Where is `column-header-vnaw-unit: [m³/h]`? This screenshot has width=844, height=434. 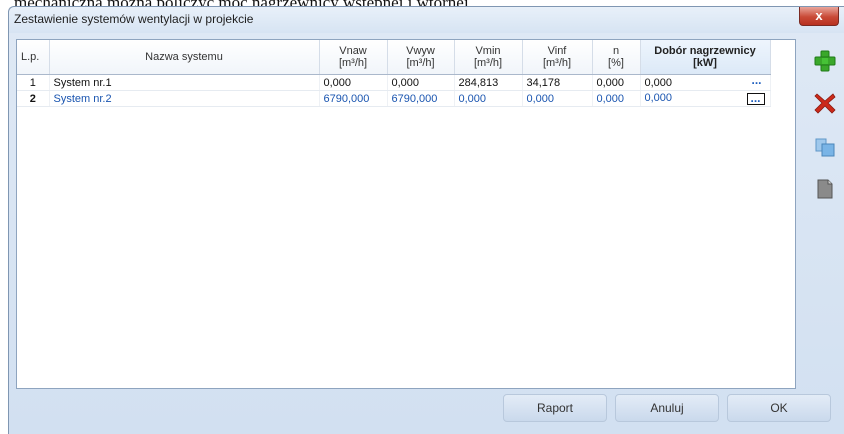 column-header-vnaw-unit: [m³/h] is located at coordinates (353, 63).